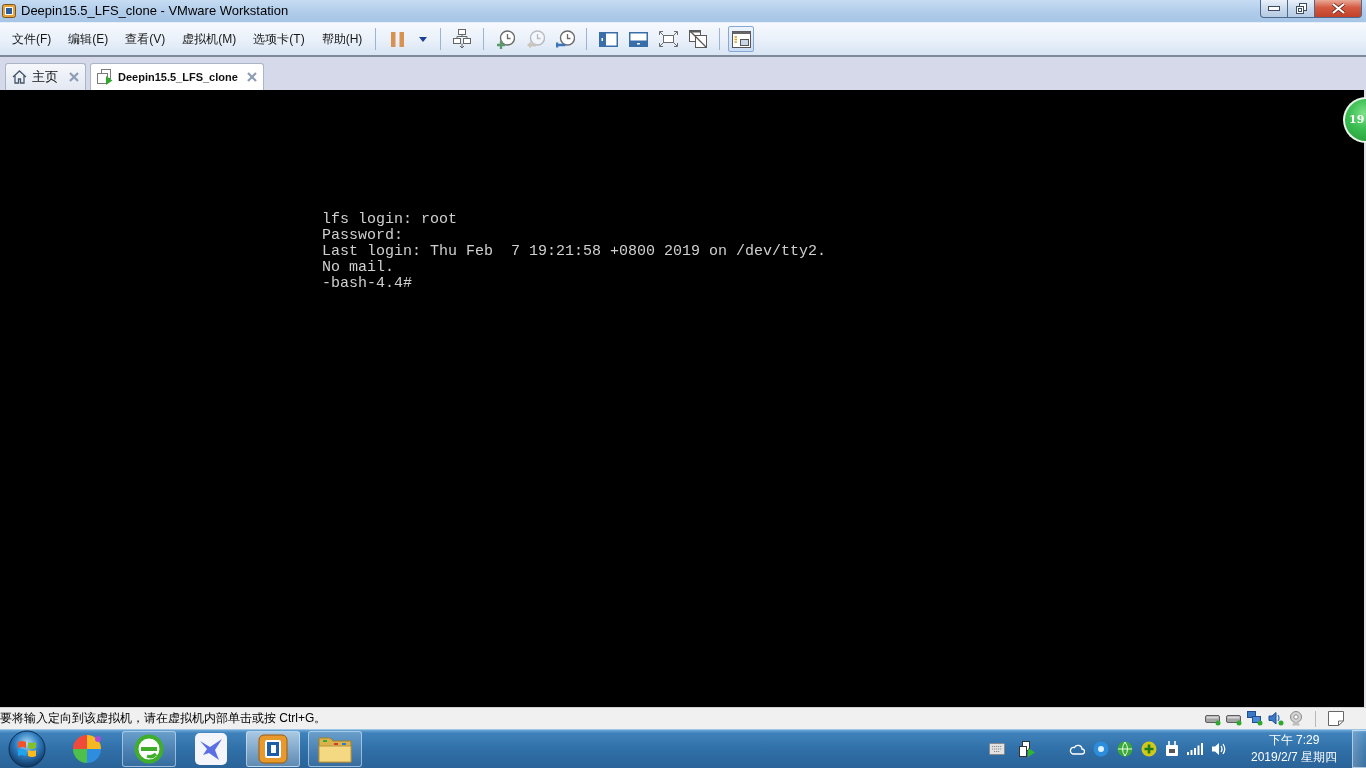 The image size is (1366, 768). I want to click on status-message: 要将输入定向到该虚拟机，请在虚拟机内部单击或按 Ctrl+G。, so click(163, 718).